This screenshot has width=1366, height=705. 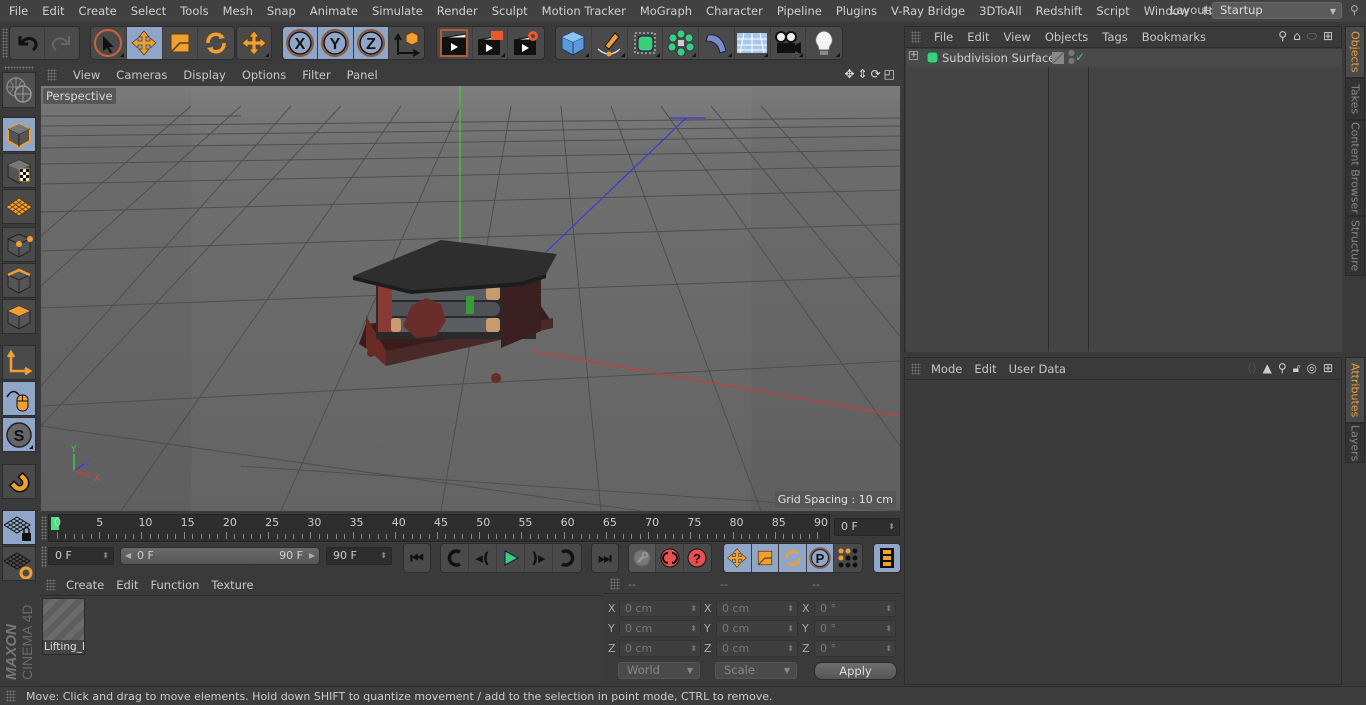 What do you see at coordinates (863, 74) in the screenshot?
I see `dolly-icon: ⇕` at bounding box center [863, 74].